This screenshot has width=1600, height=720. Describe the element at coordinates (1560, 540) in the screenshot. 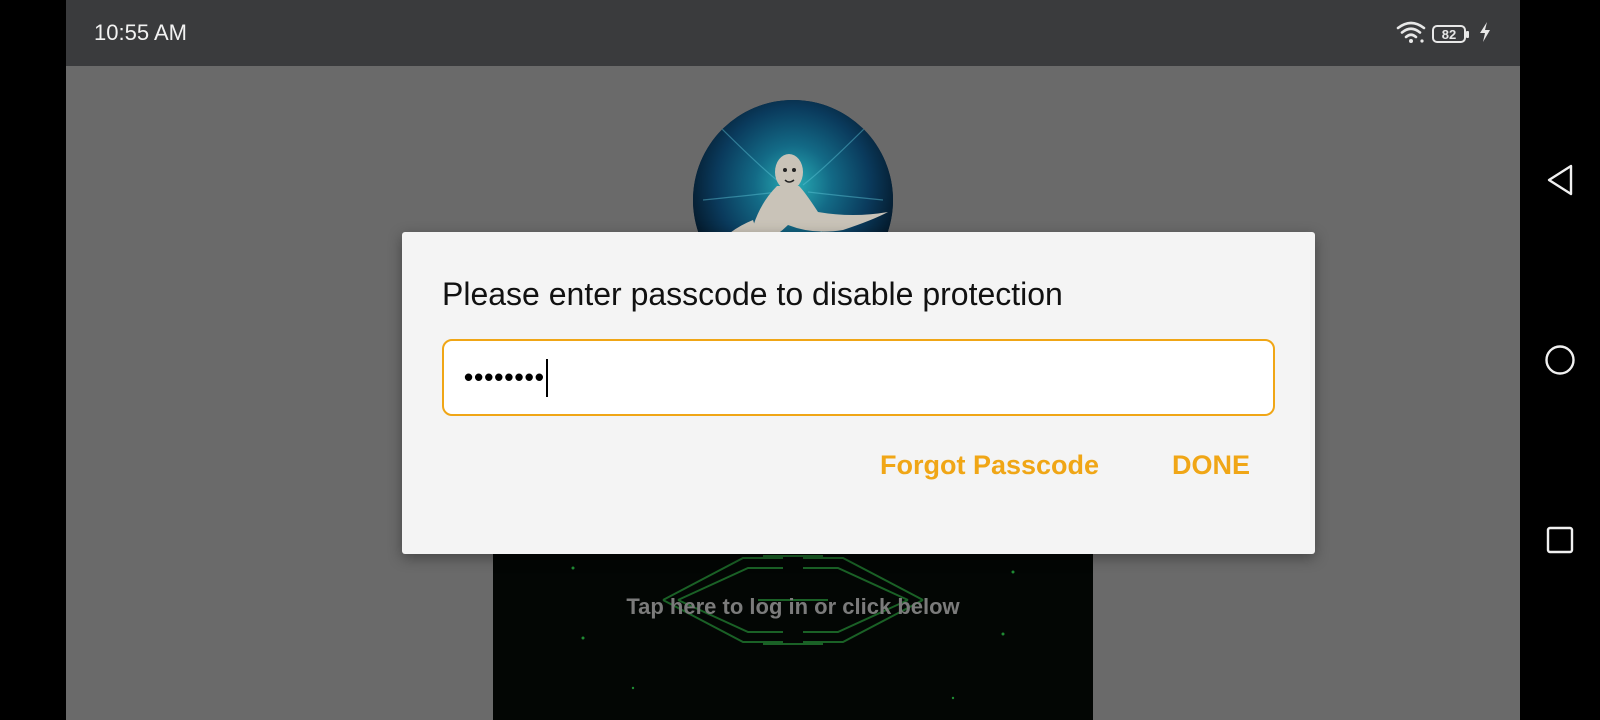

I see `recents-icon` at that location.